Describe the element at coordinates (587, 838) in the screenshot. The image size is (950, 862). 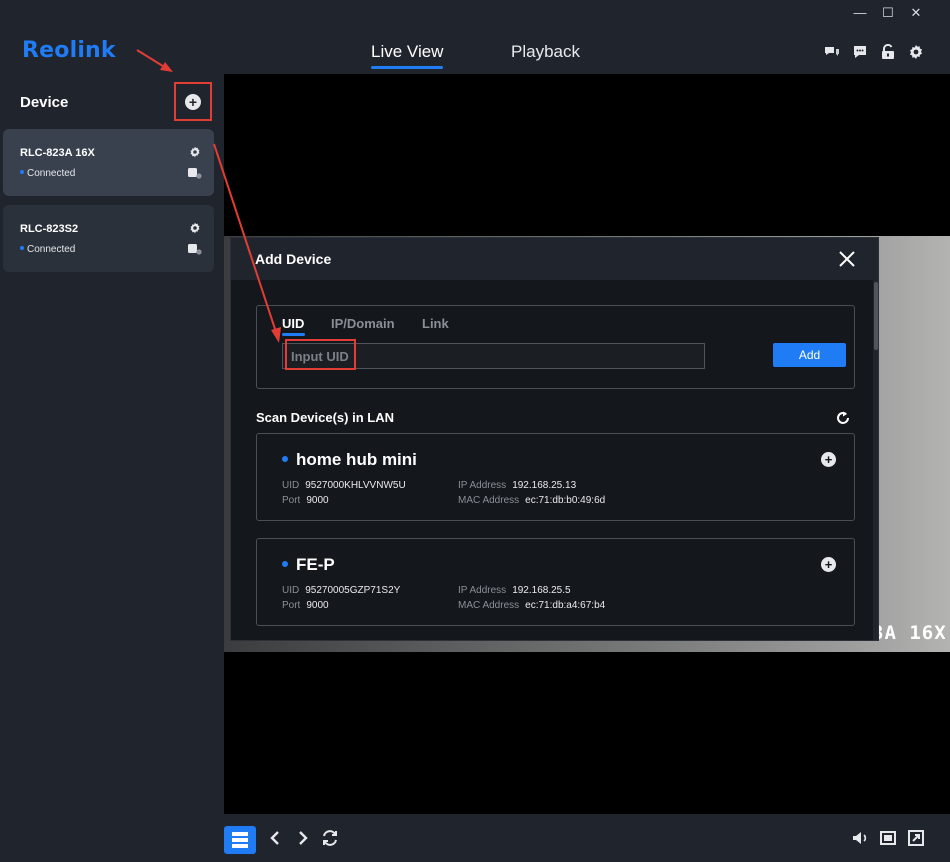
I see `bottom-toolbar` at that location.